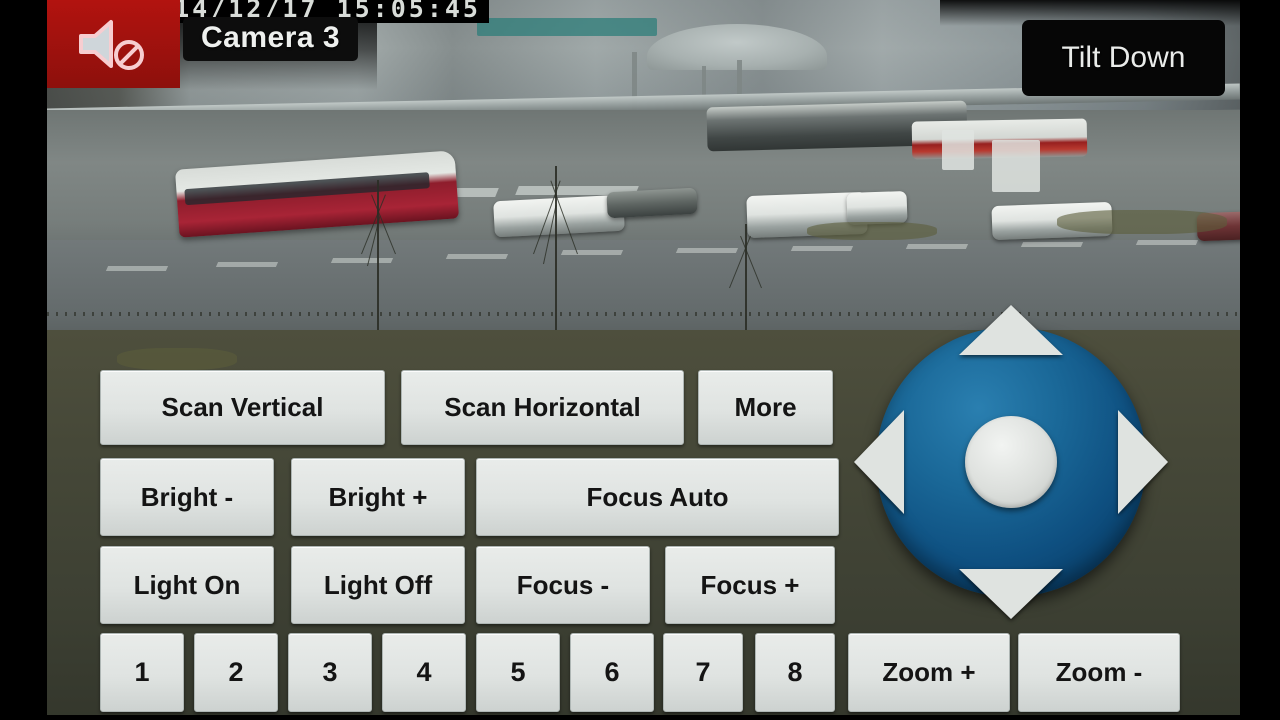  Describe the element at coordinates (518, 672) in the screenshot. I see `button-preset-5: 5` at that location.